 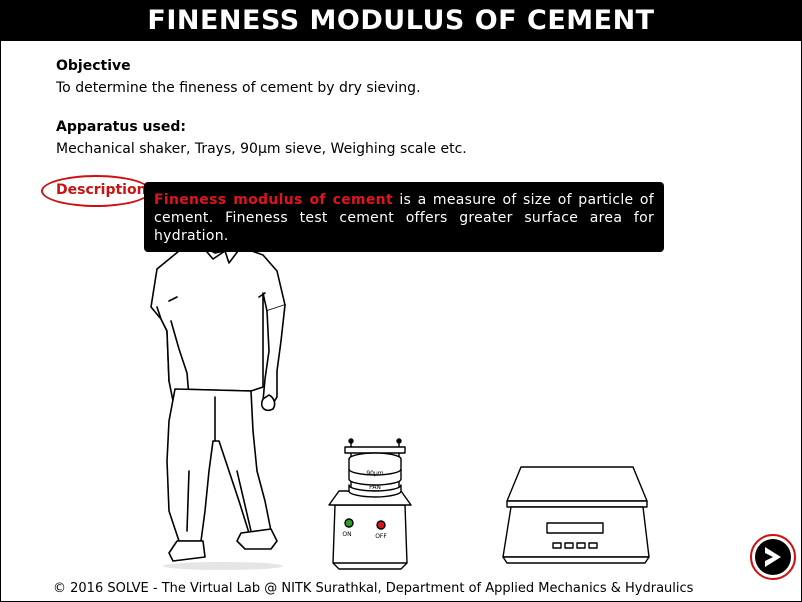 What do you see at coordinates (370, 504) in the screenshot?
I see `sieve-shaker` at bounding box center [370, 504].